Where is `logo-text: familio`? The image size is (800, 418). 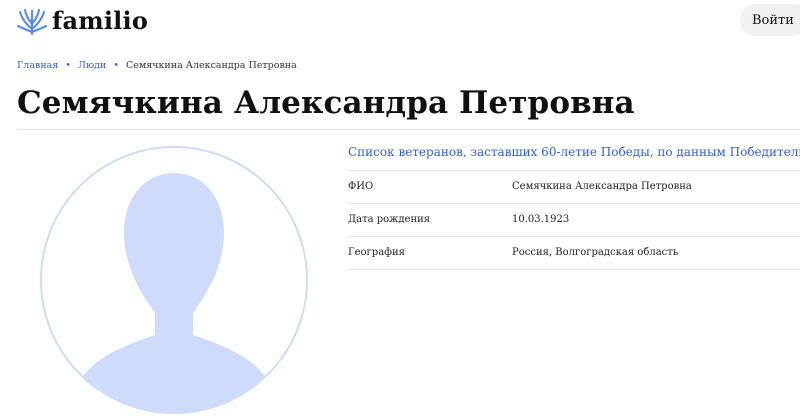
logo-text: familio is located at coordinates (100, 20).